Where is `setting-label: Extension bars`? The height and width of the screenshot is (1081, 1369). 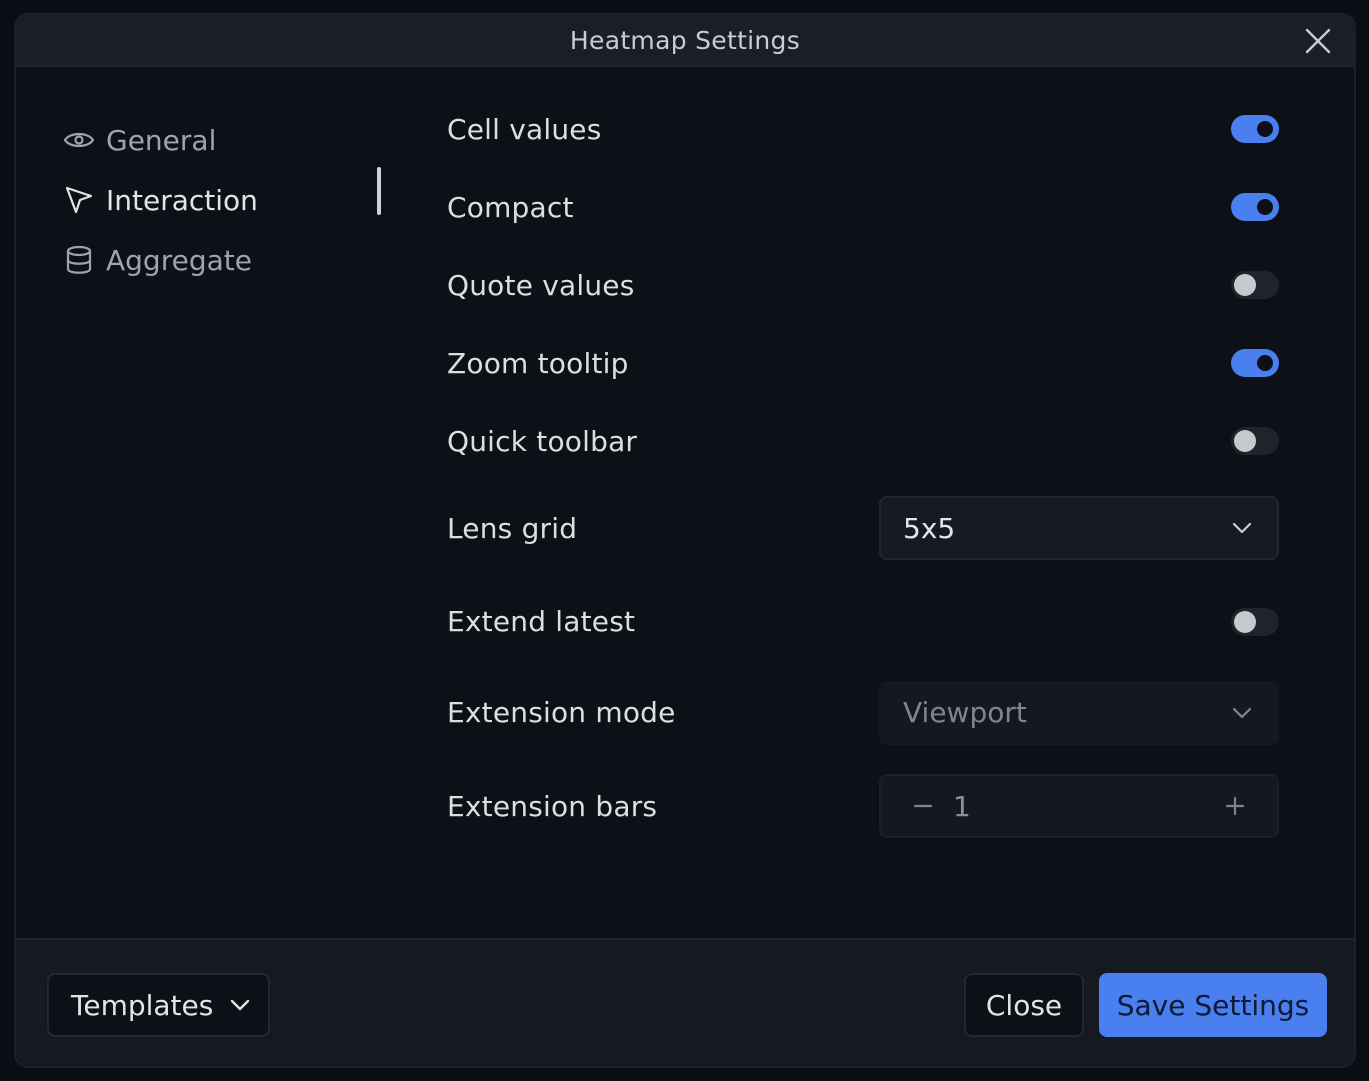
setting-label: Extension bars is located at coordinates (552, 806).